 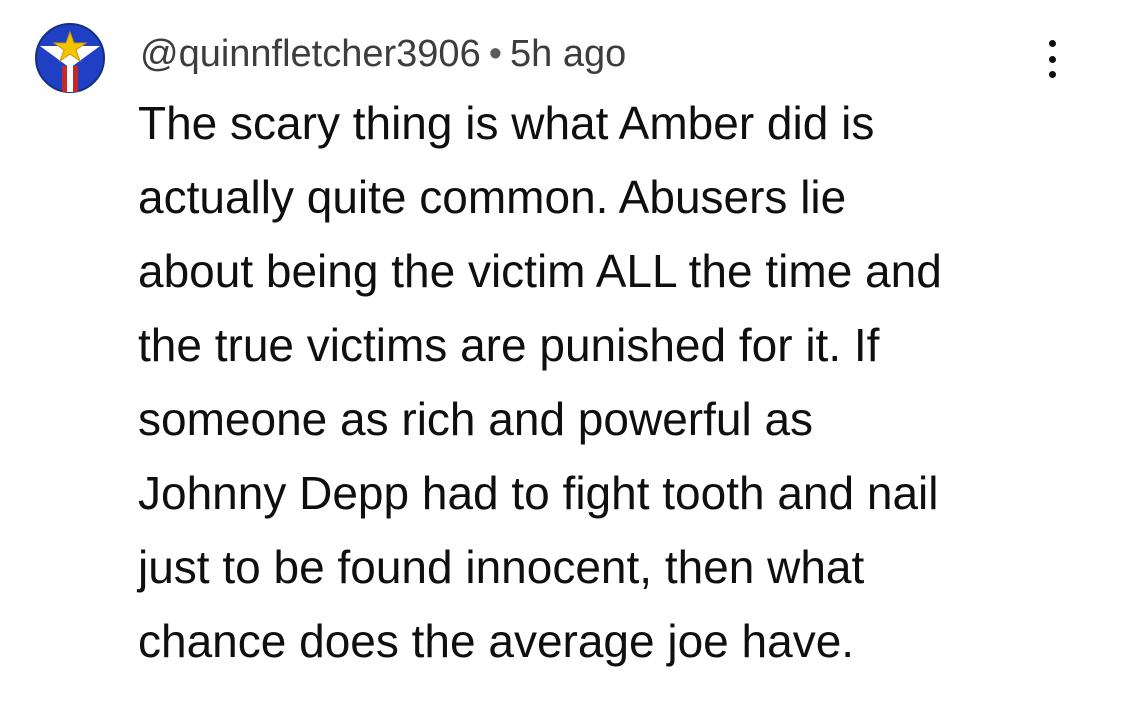 I want to click on comment-line: someone as rich and powerful as, so click(x=476, y=419).